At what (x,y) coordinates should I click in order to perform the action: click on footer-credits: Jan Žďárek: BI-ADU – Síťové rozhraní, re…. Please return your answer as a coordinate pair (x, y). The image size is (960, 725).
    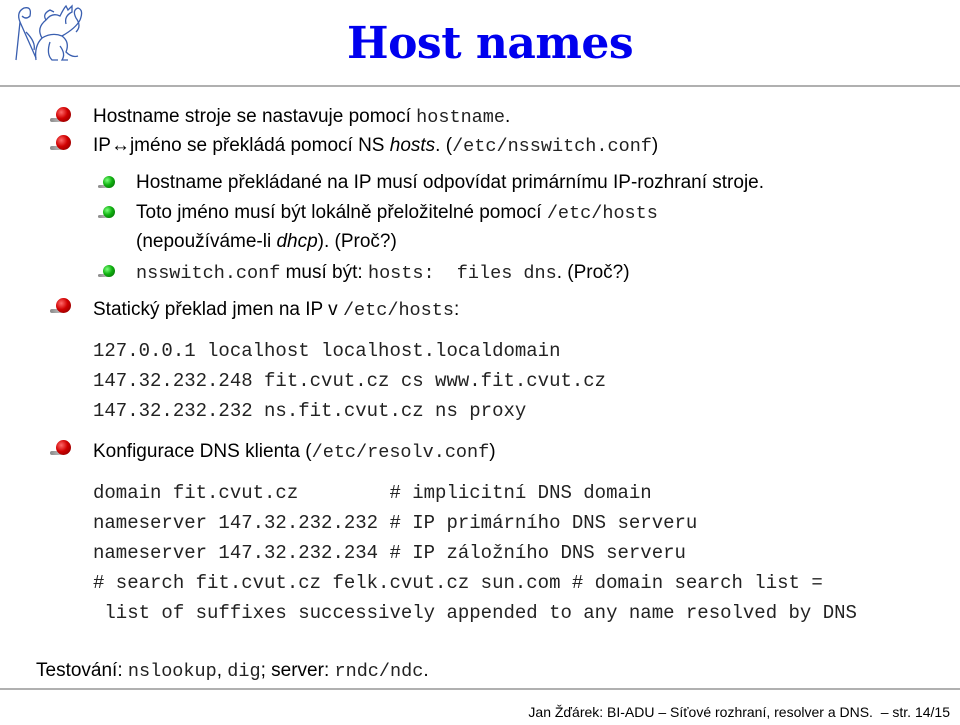
    Looking at the image, I should click on (739, 712).